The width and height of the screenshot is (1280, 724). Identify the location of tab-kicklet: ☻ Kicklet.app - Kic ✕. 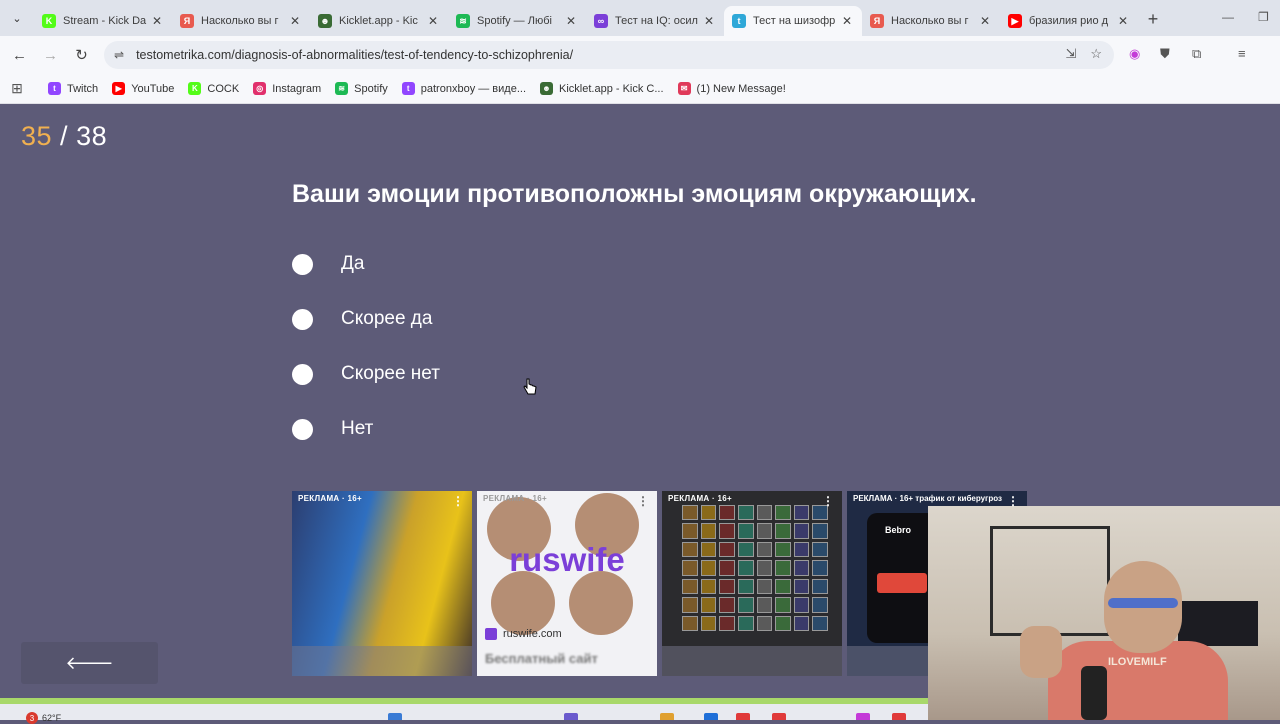
(379, 21).